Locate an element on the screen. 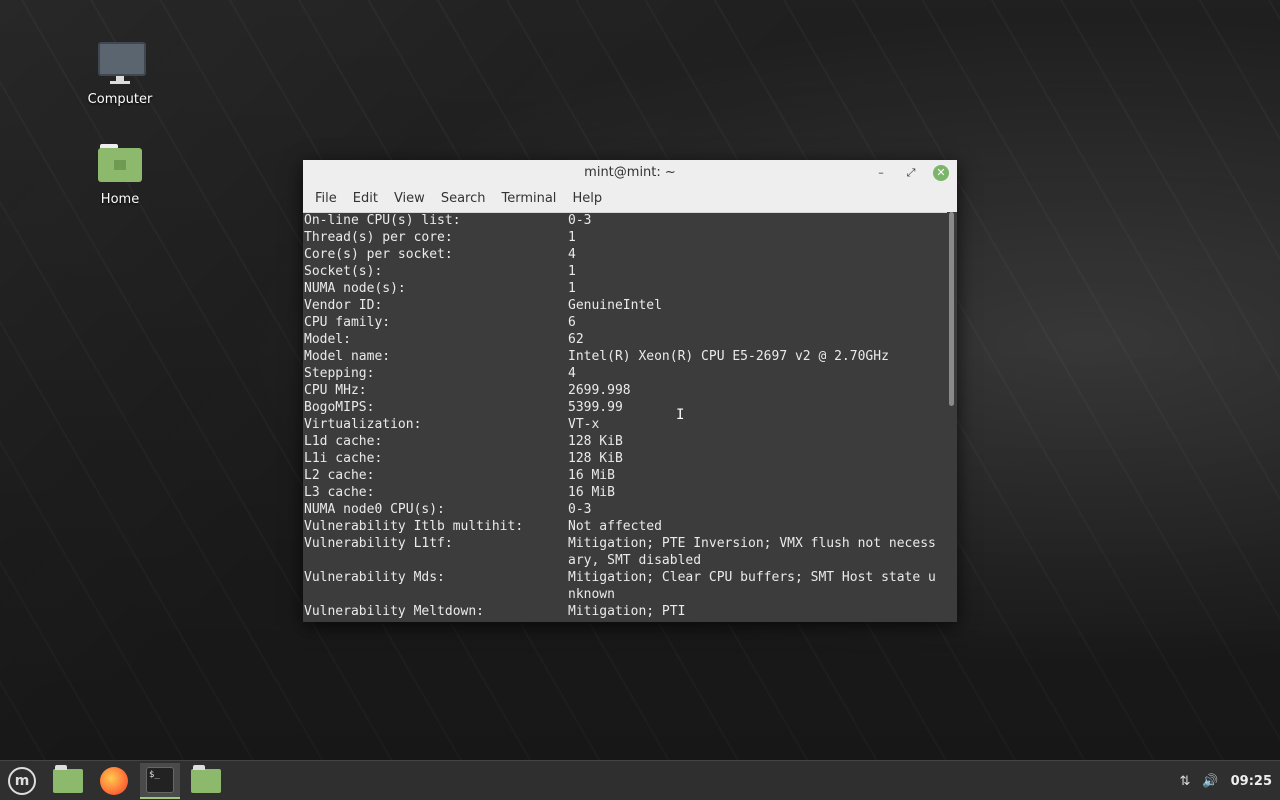  menu-button: m is located at coordinates (22, 781).